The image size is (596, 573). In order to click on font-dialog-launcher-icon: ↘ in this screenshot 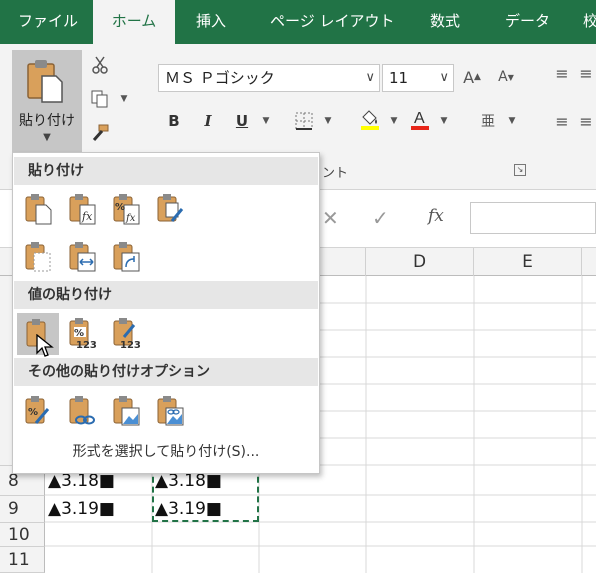, I will do `click(520, 170)`.